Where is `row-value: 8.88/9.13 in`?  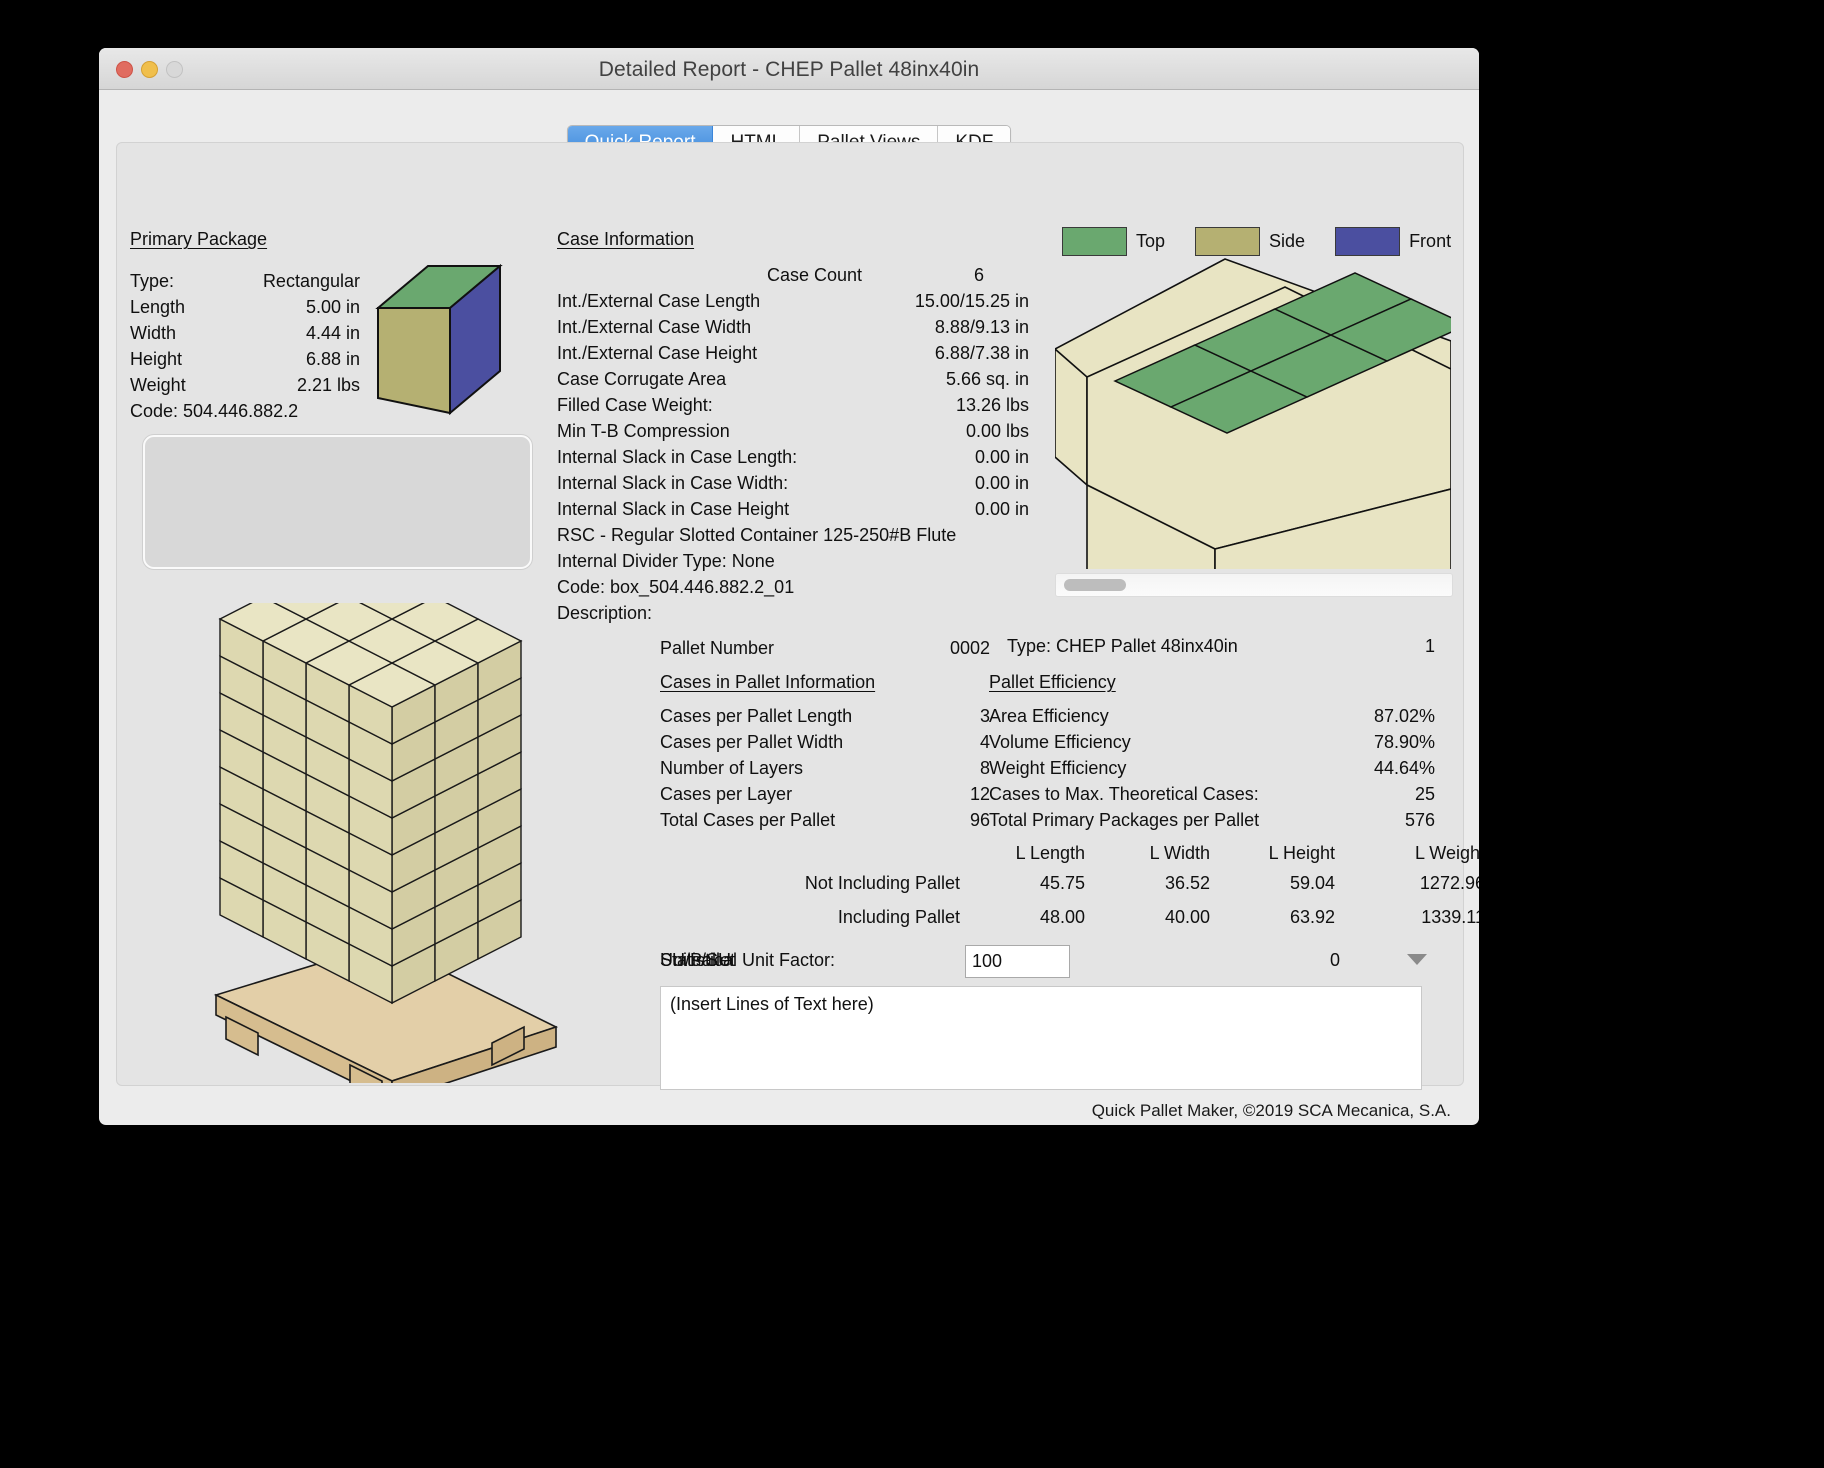 row-value: 8.88/9.13 in is located at coordinates (981, 327).